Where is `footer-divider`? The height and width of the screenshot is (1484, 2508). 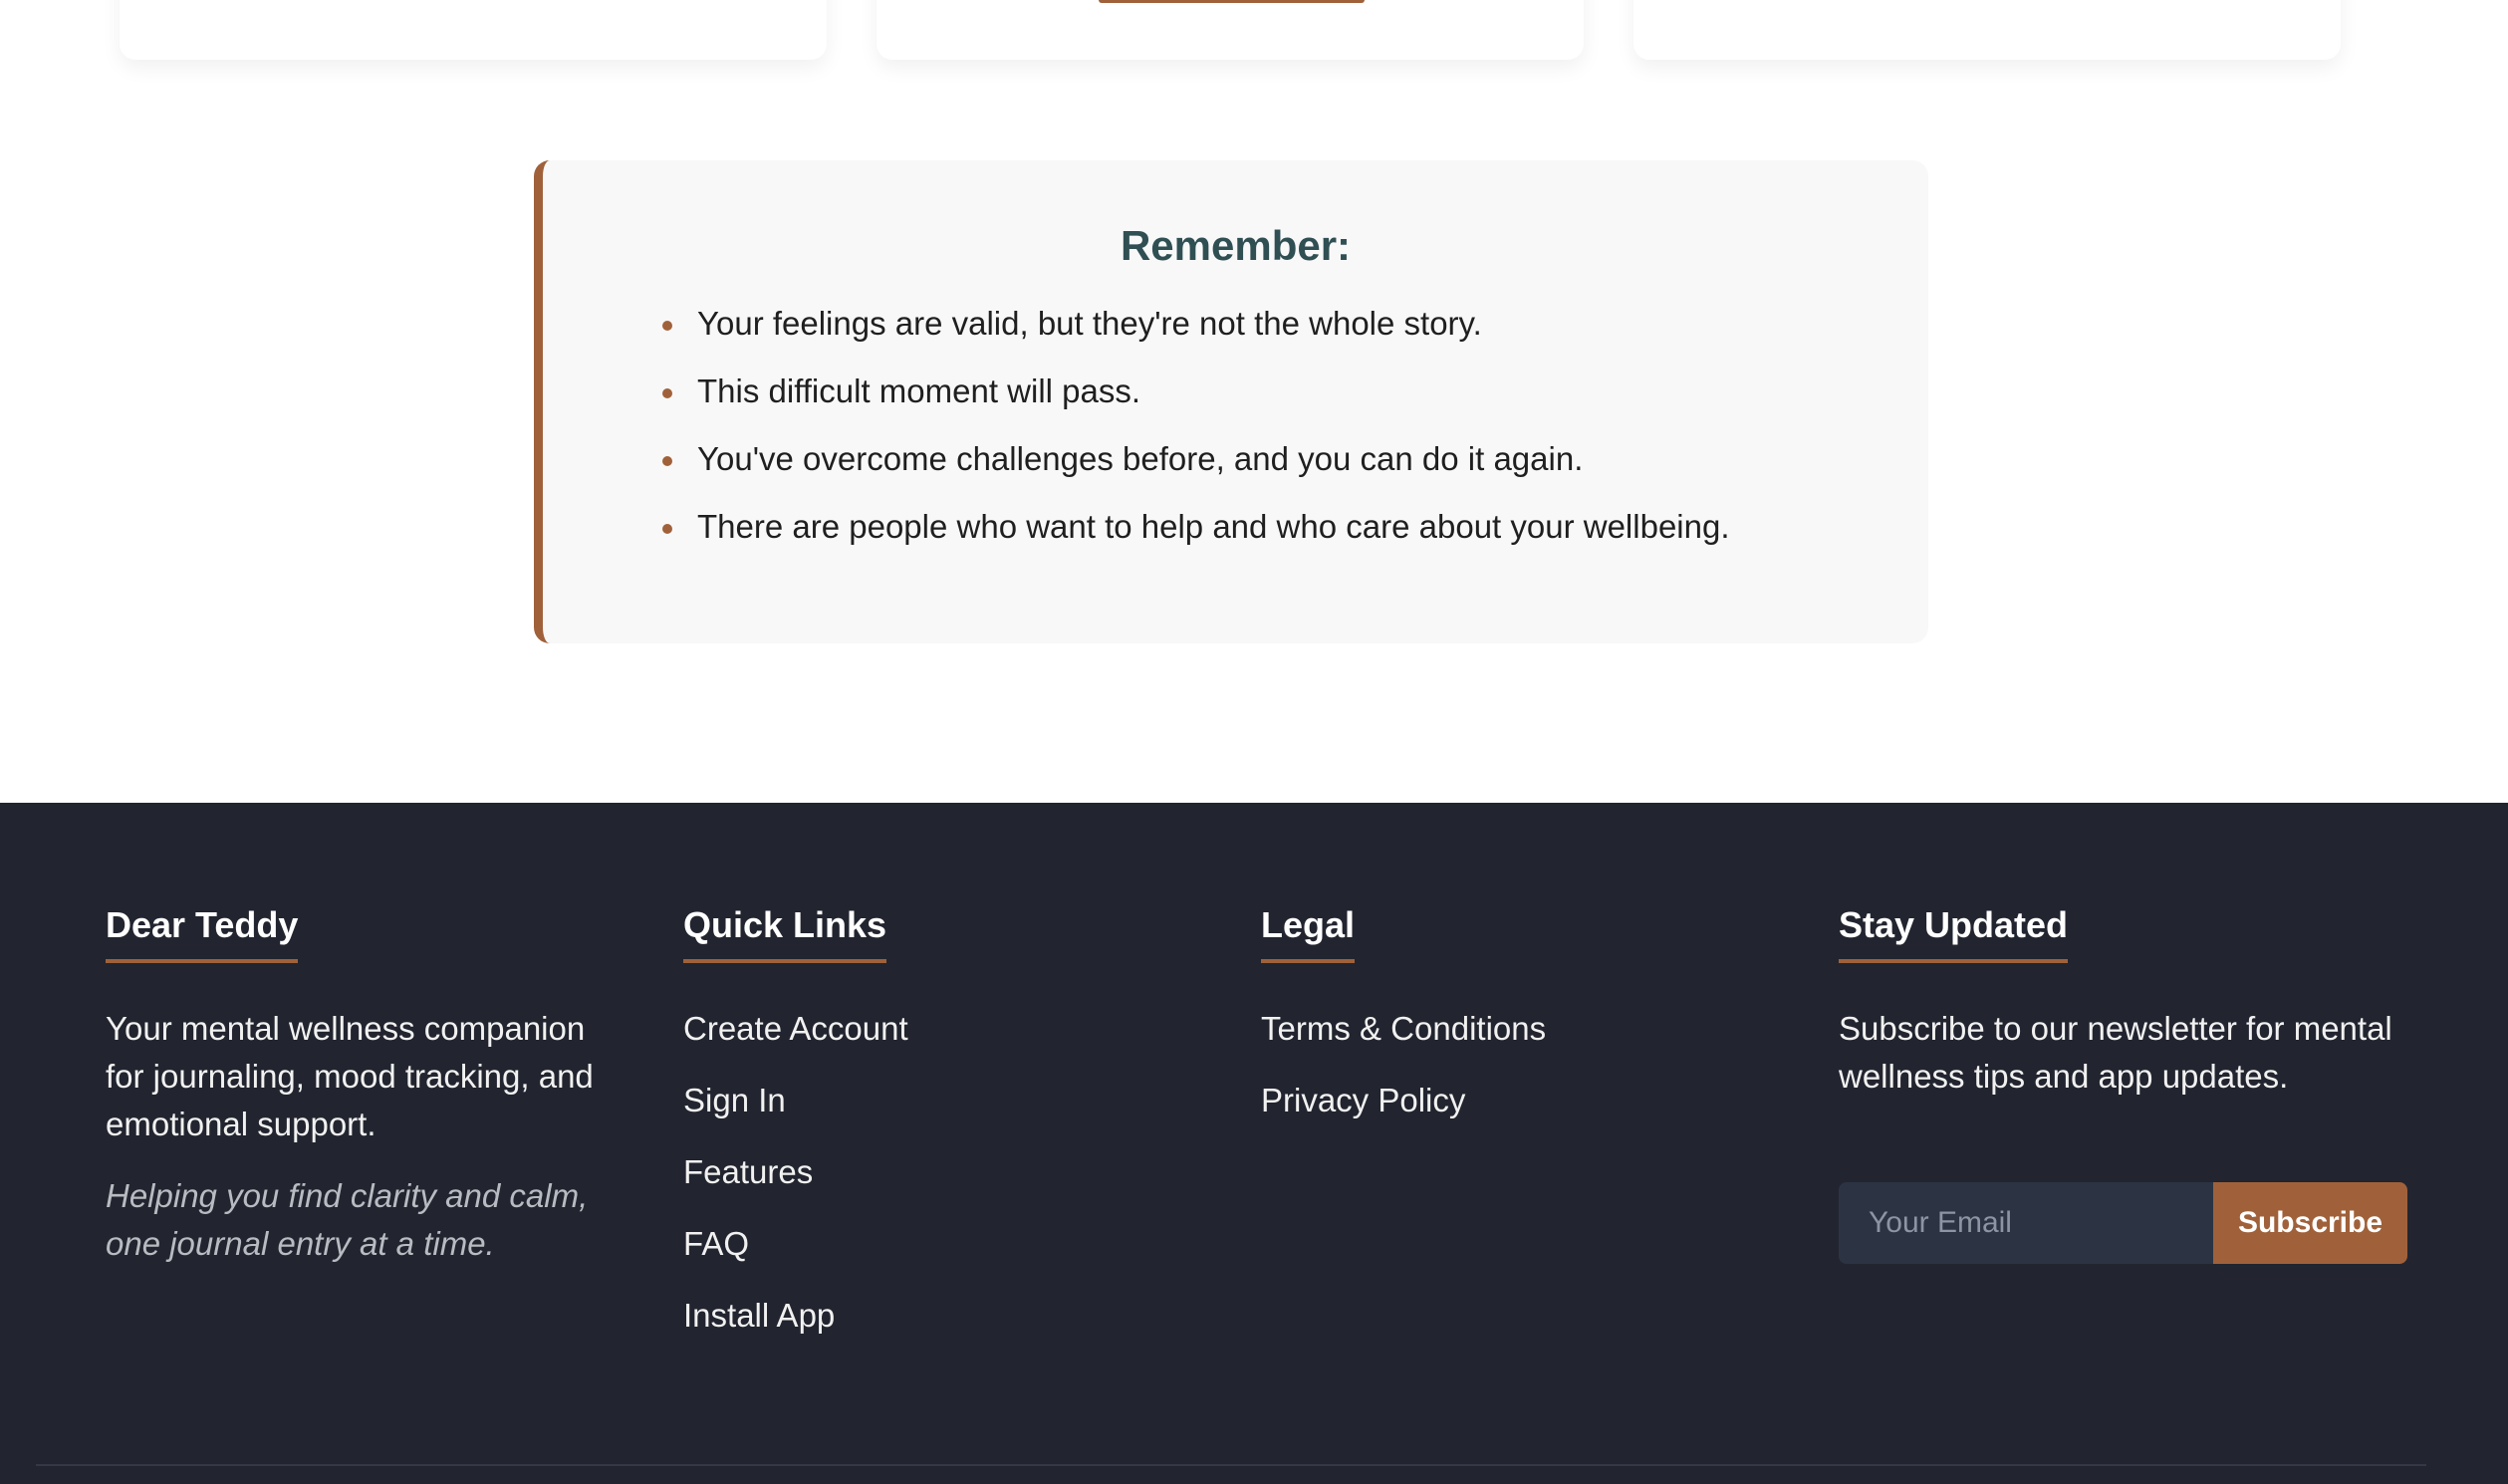
footer-divider is located at coordinates (1231, 1465).